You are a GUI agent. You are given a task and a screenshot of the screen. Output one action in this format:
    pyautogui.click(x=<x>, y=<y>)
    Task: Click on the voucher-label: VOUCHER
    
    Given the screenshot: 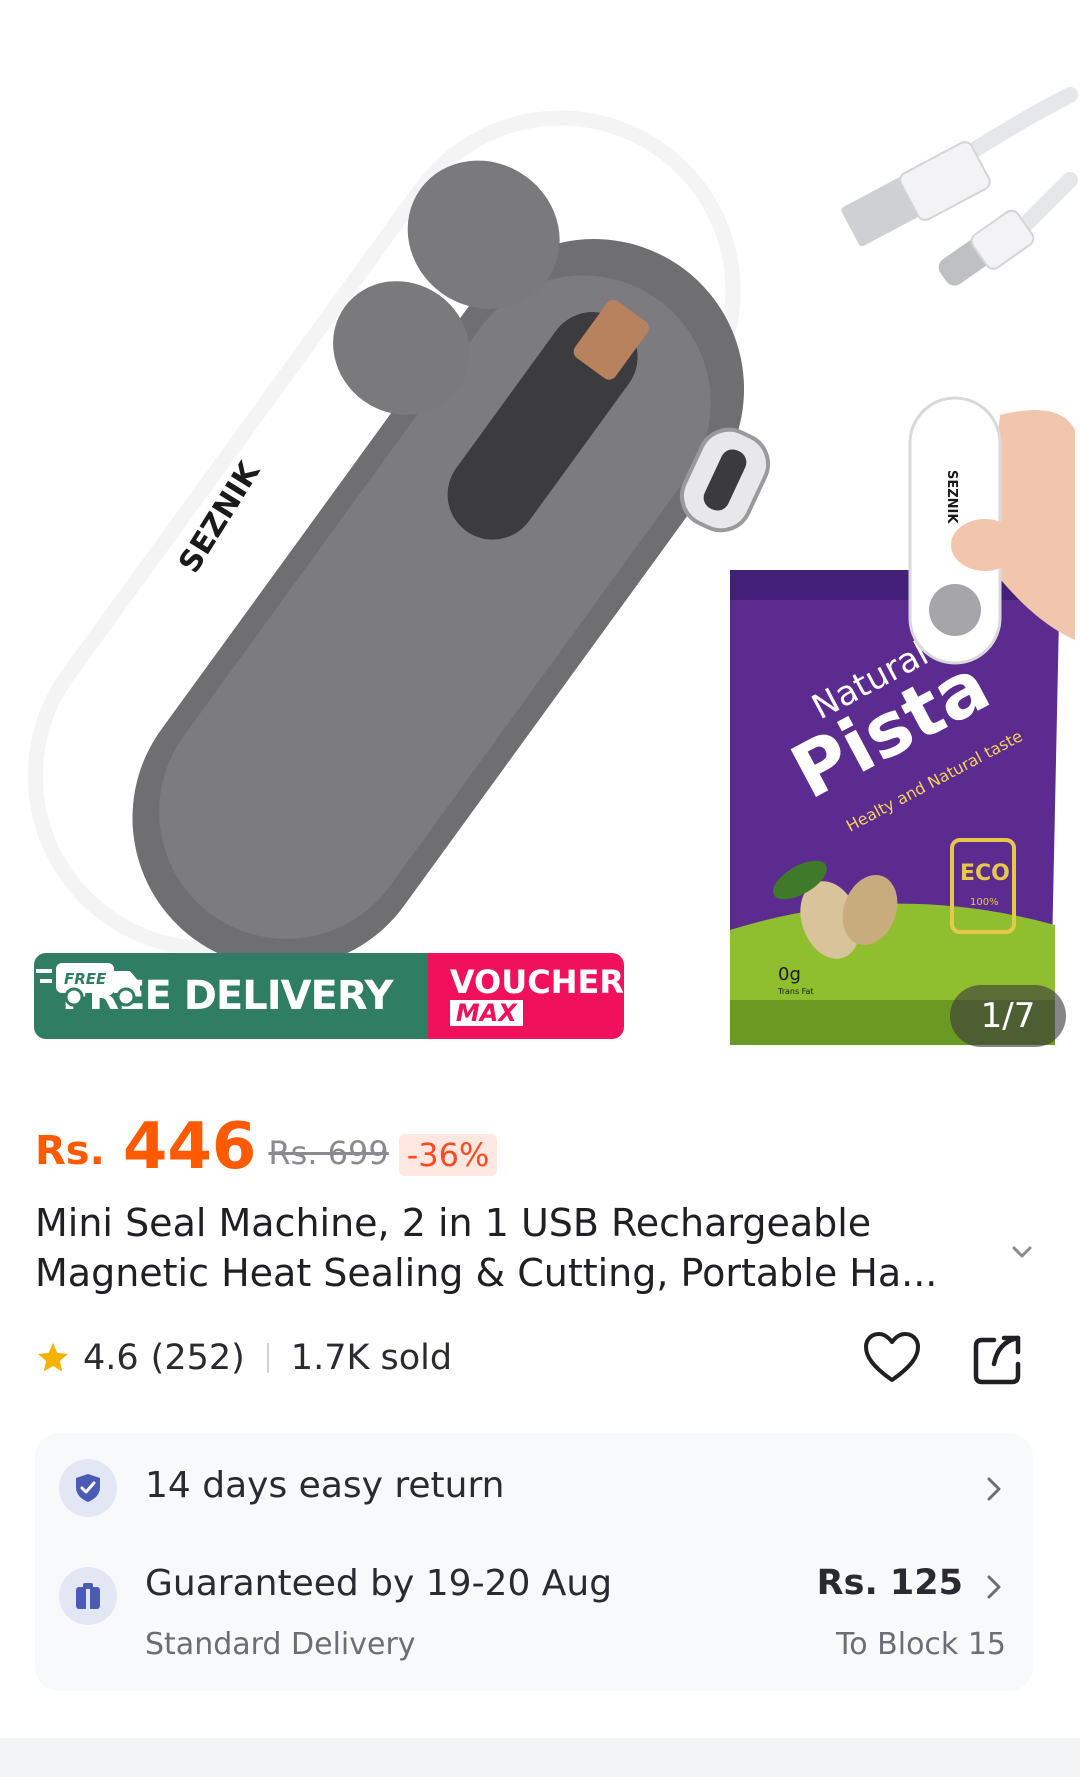 What is the action you would take?
    pyautogui.click(x=536, y=982)
    